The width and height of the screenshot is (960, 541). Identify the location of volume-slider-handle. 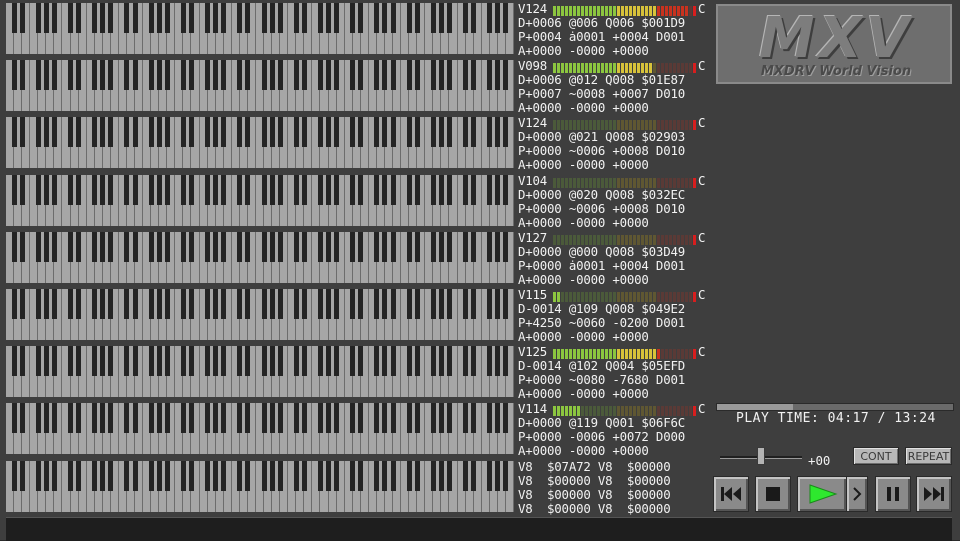
(761, 456).